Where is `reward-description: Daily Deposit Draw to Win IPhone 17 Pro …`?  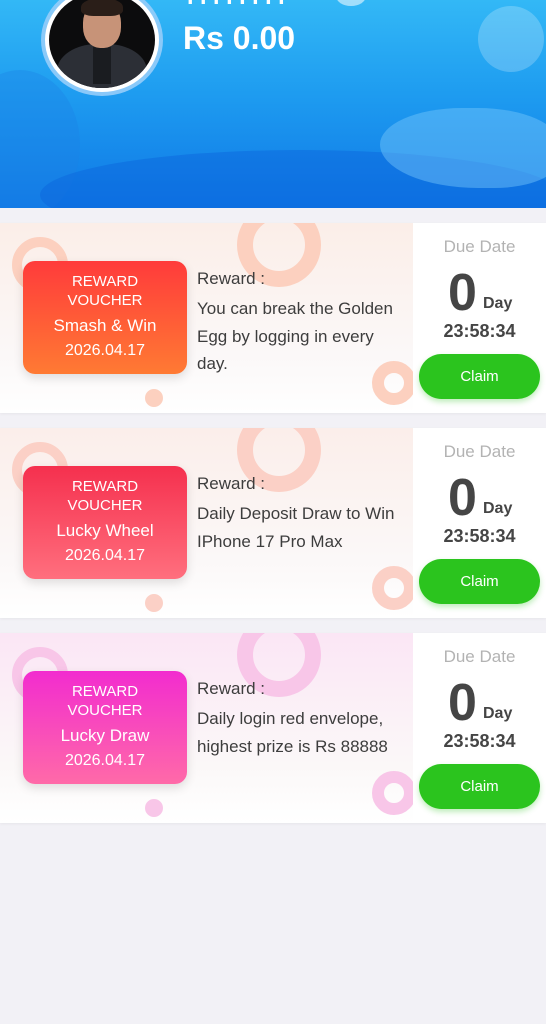
reward-description: Daily Deposit Draw to Win IPhone 17 Pro … is located at coordinates (296, 527).